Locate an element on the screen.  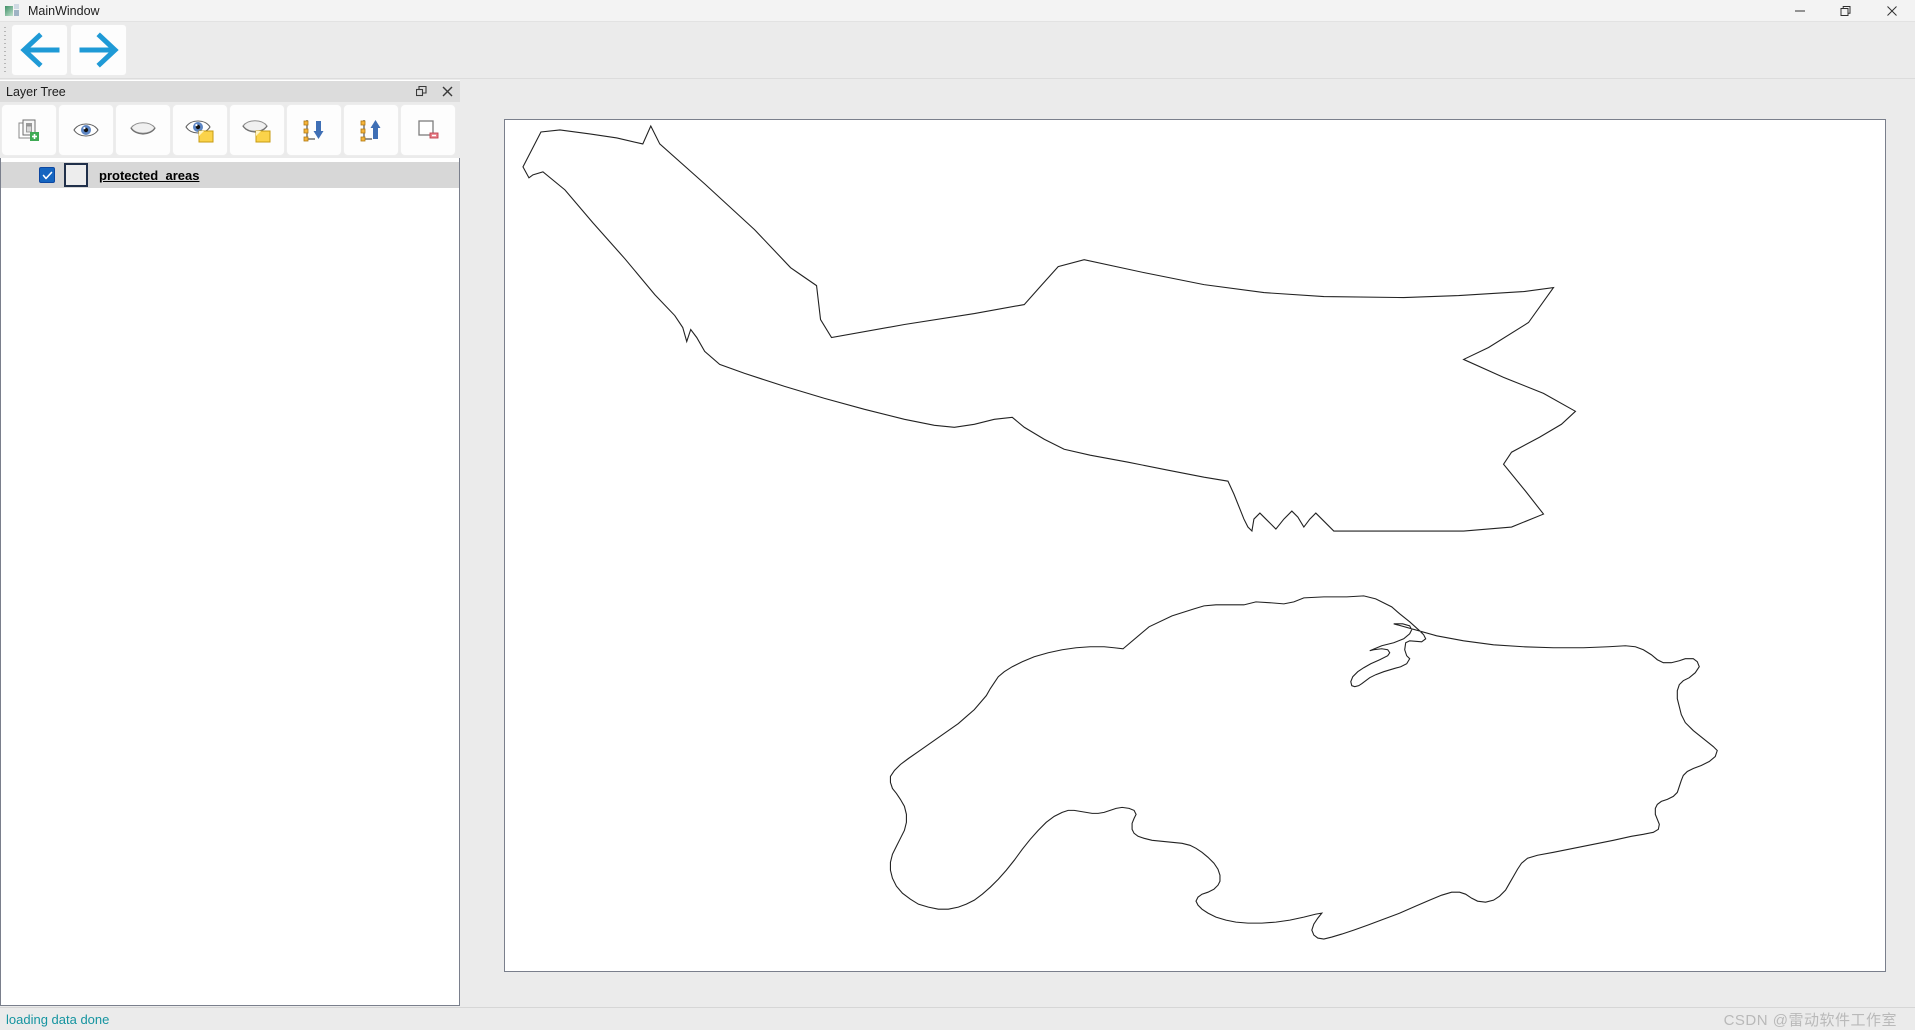
minimize-button is located at coordinates (1800, 11).